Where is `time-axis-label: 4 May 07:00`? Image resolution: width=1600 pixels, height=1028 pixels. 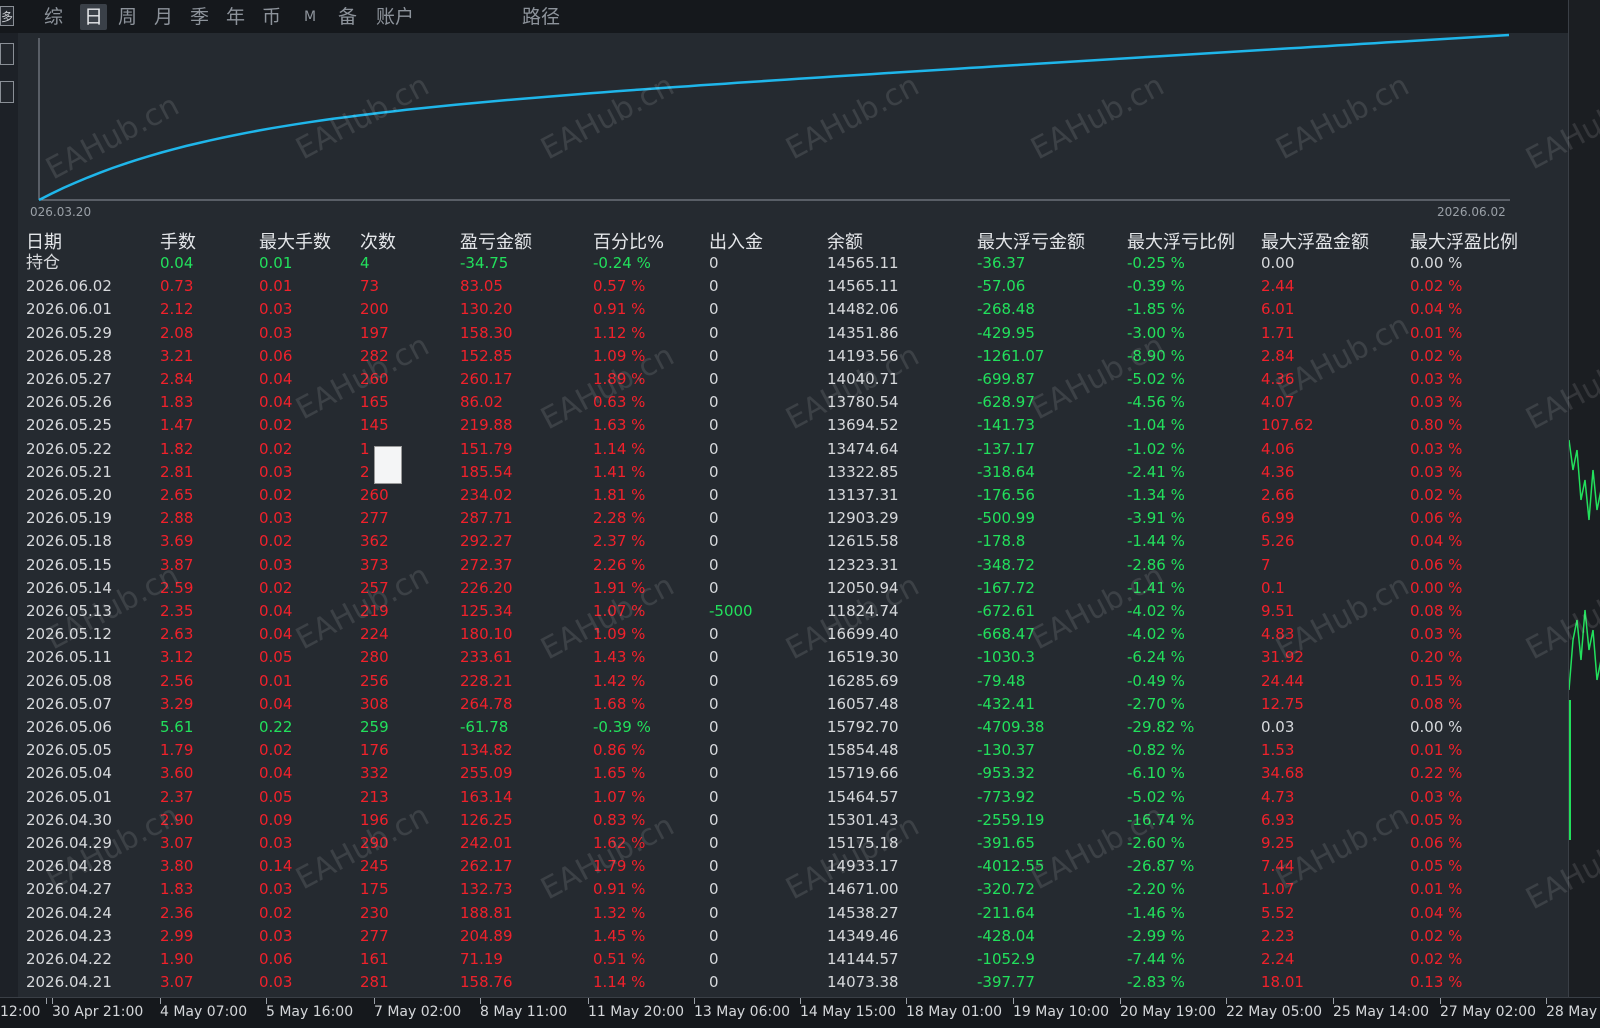
time-axis-label: 4 May 07:00 is located at coordinates (204, 1012).